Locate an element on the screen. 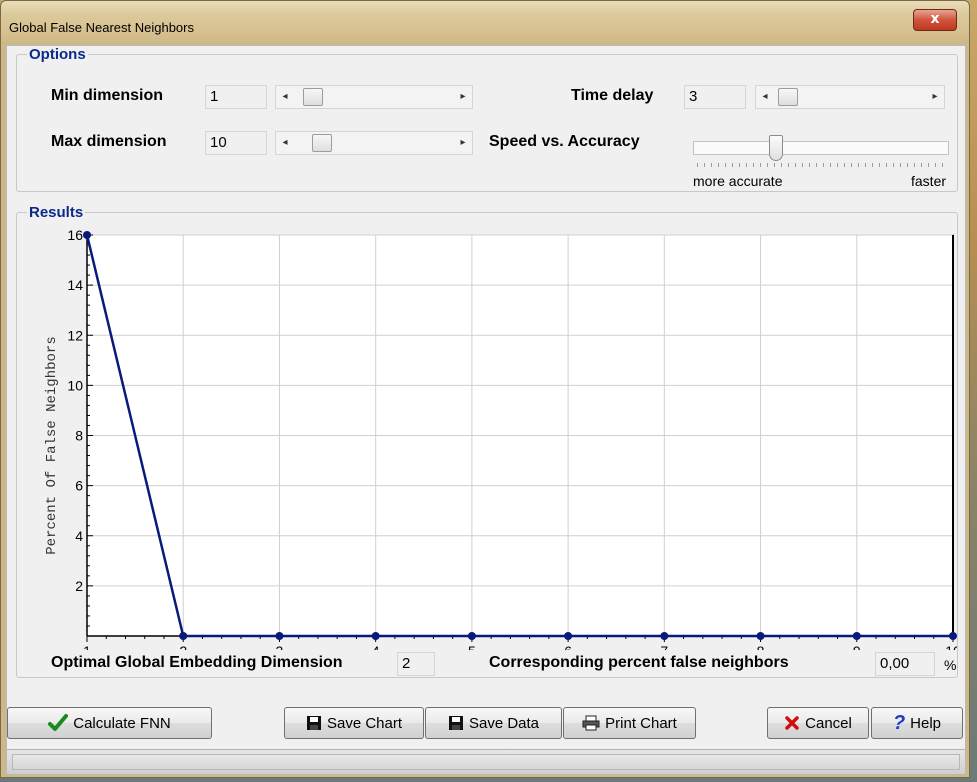 The width and height of the screenshot is (977, 782). calculate-fnn-button: Calculate FNN is located at coordinates (109, 723).